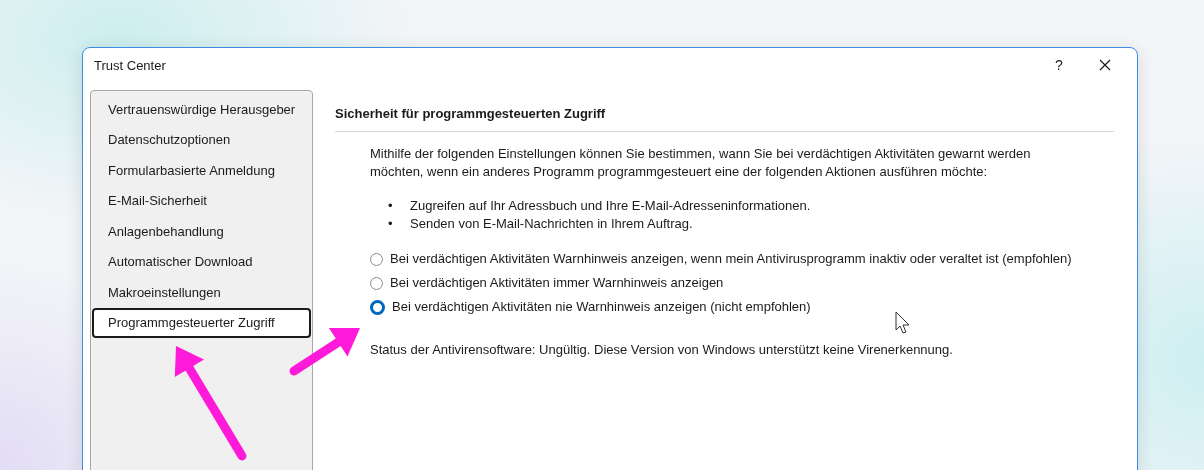 This screenshot has width=1204, height=470. What do you see at coordinates (201, 139) in the screenshot?
I see `sidebar-item: Datenschutzoptionen` at bounding box center [201, 139].